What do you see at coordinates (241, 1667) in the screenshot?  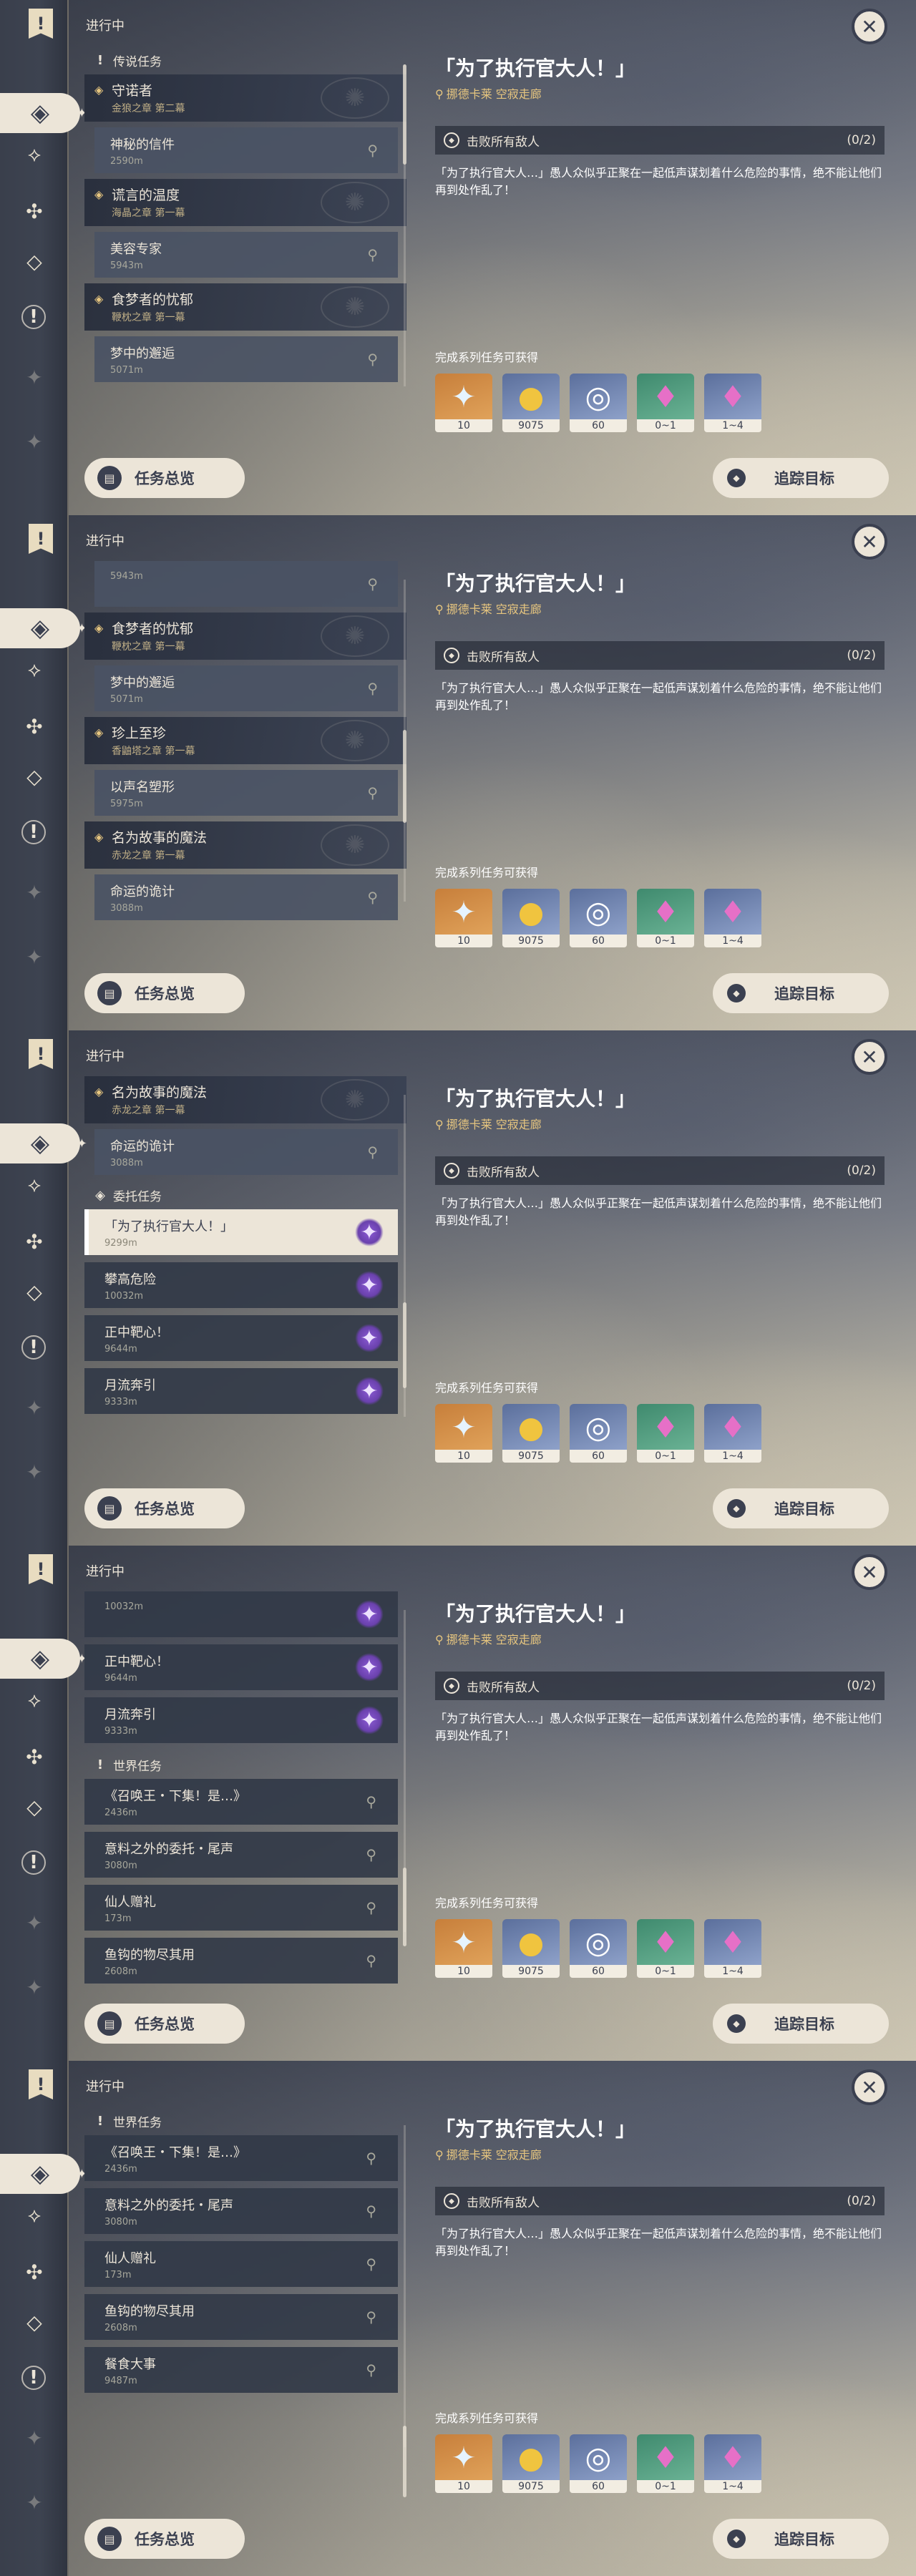 I see `quest-row: 正中靶心！ 9644m ✦` at bounding box center [241, 1667].